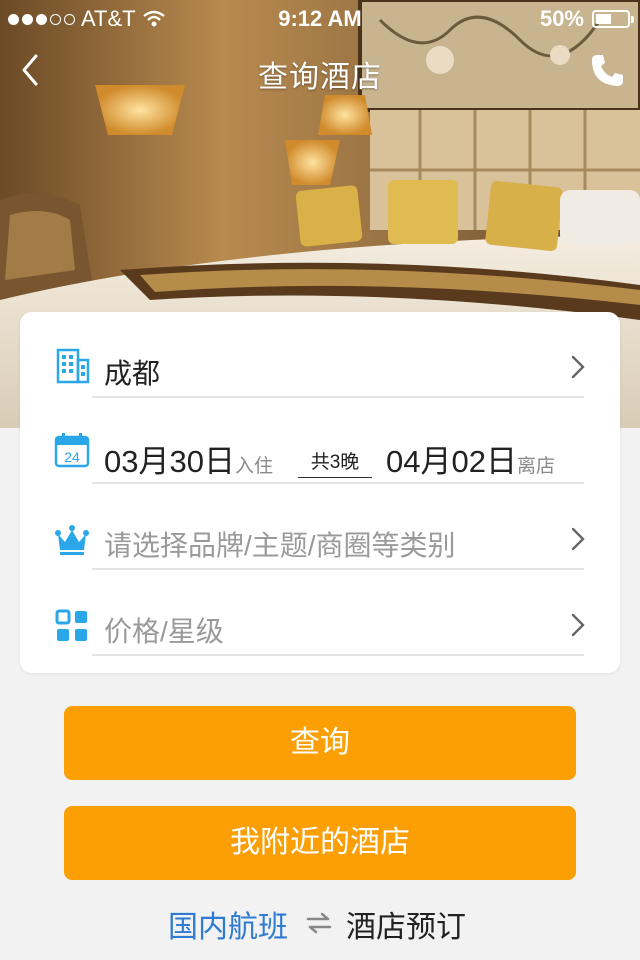  I want to click on calendar-day: 24, so click(72, 457).